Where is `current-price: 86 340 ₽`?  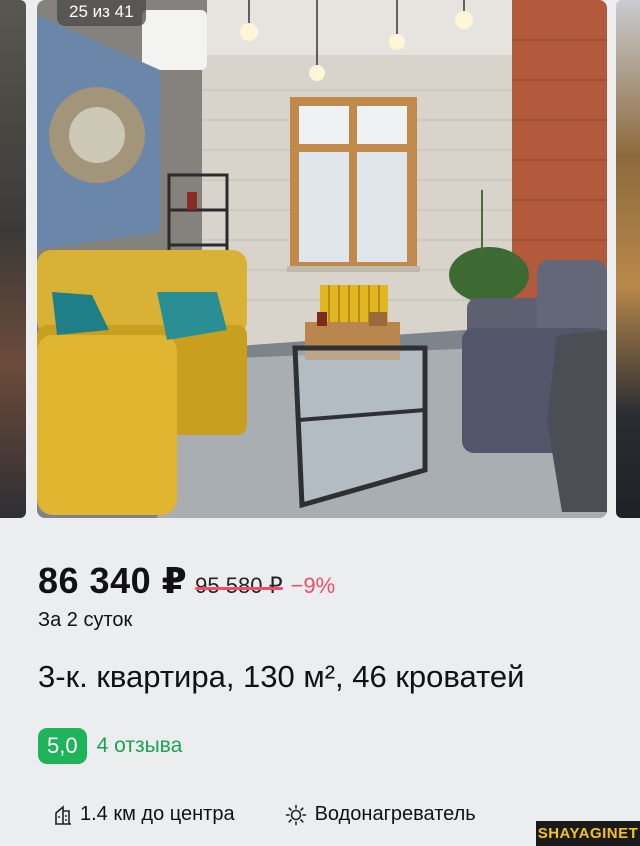 current-price: 86 340 ₽ is located at coordinates (113, 580).